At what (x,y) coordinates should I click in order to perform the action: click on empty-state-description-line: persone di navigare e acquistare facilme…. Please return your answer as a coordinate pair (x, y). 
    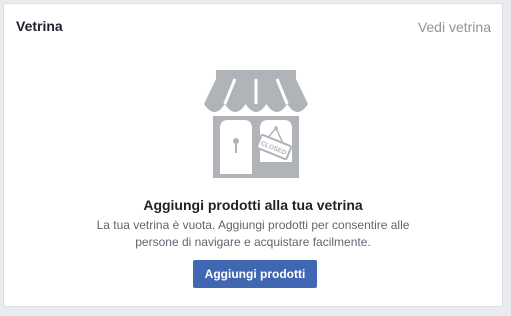
    Looking at the image, I should click on (253, 242).